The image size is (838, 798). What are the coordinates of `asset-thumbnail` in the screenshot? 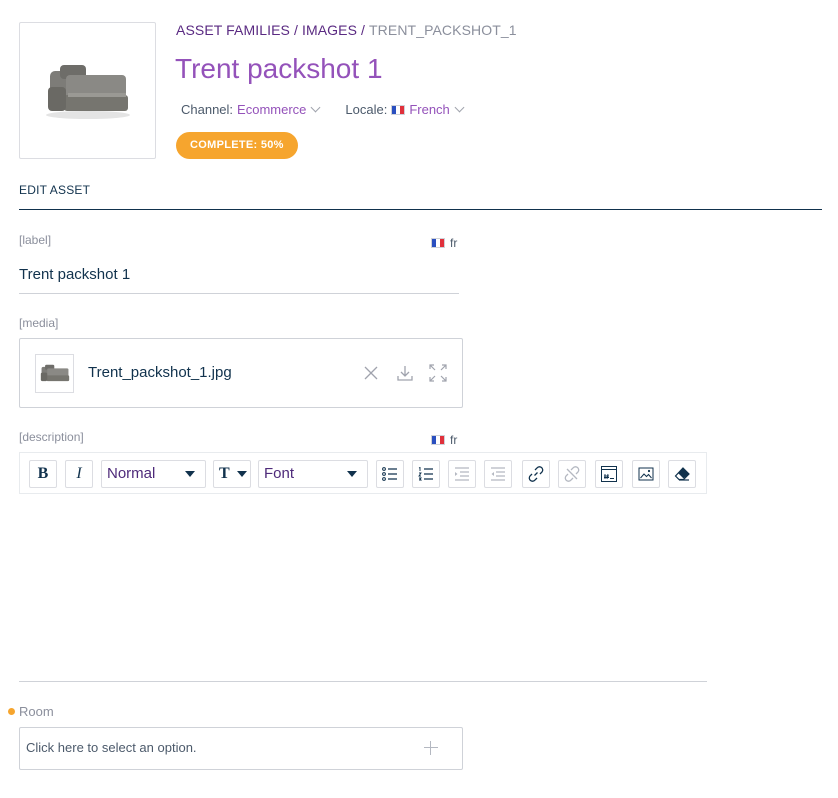 It's located at (87, 90).